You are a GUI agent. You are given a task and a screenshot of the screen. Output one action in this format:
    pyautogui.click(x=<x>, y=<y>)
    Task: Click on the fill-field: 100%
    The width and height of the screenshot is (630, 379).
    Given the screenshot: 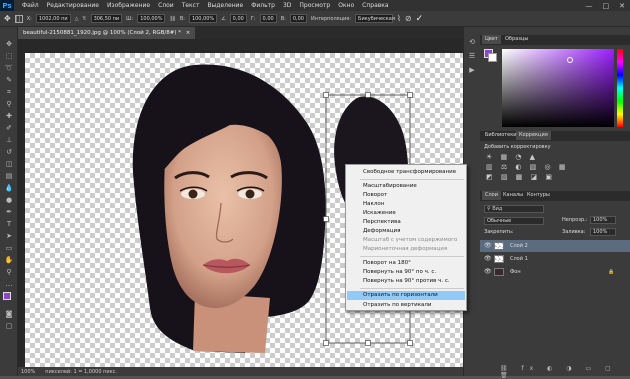 What is the action you would take?
    pyautogui.click(x=603, y=232)
    